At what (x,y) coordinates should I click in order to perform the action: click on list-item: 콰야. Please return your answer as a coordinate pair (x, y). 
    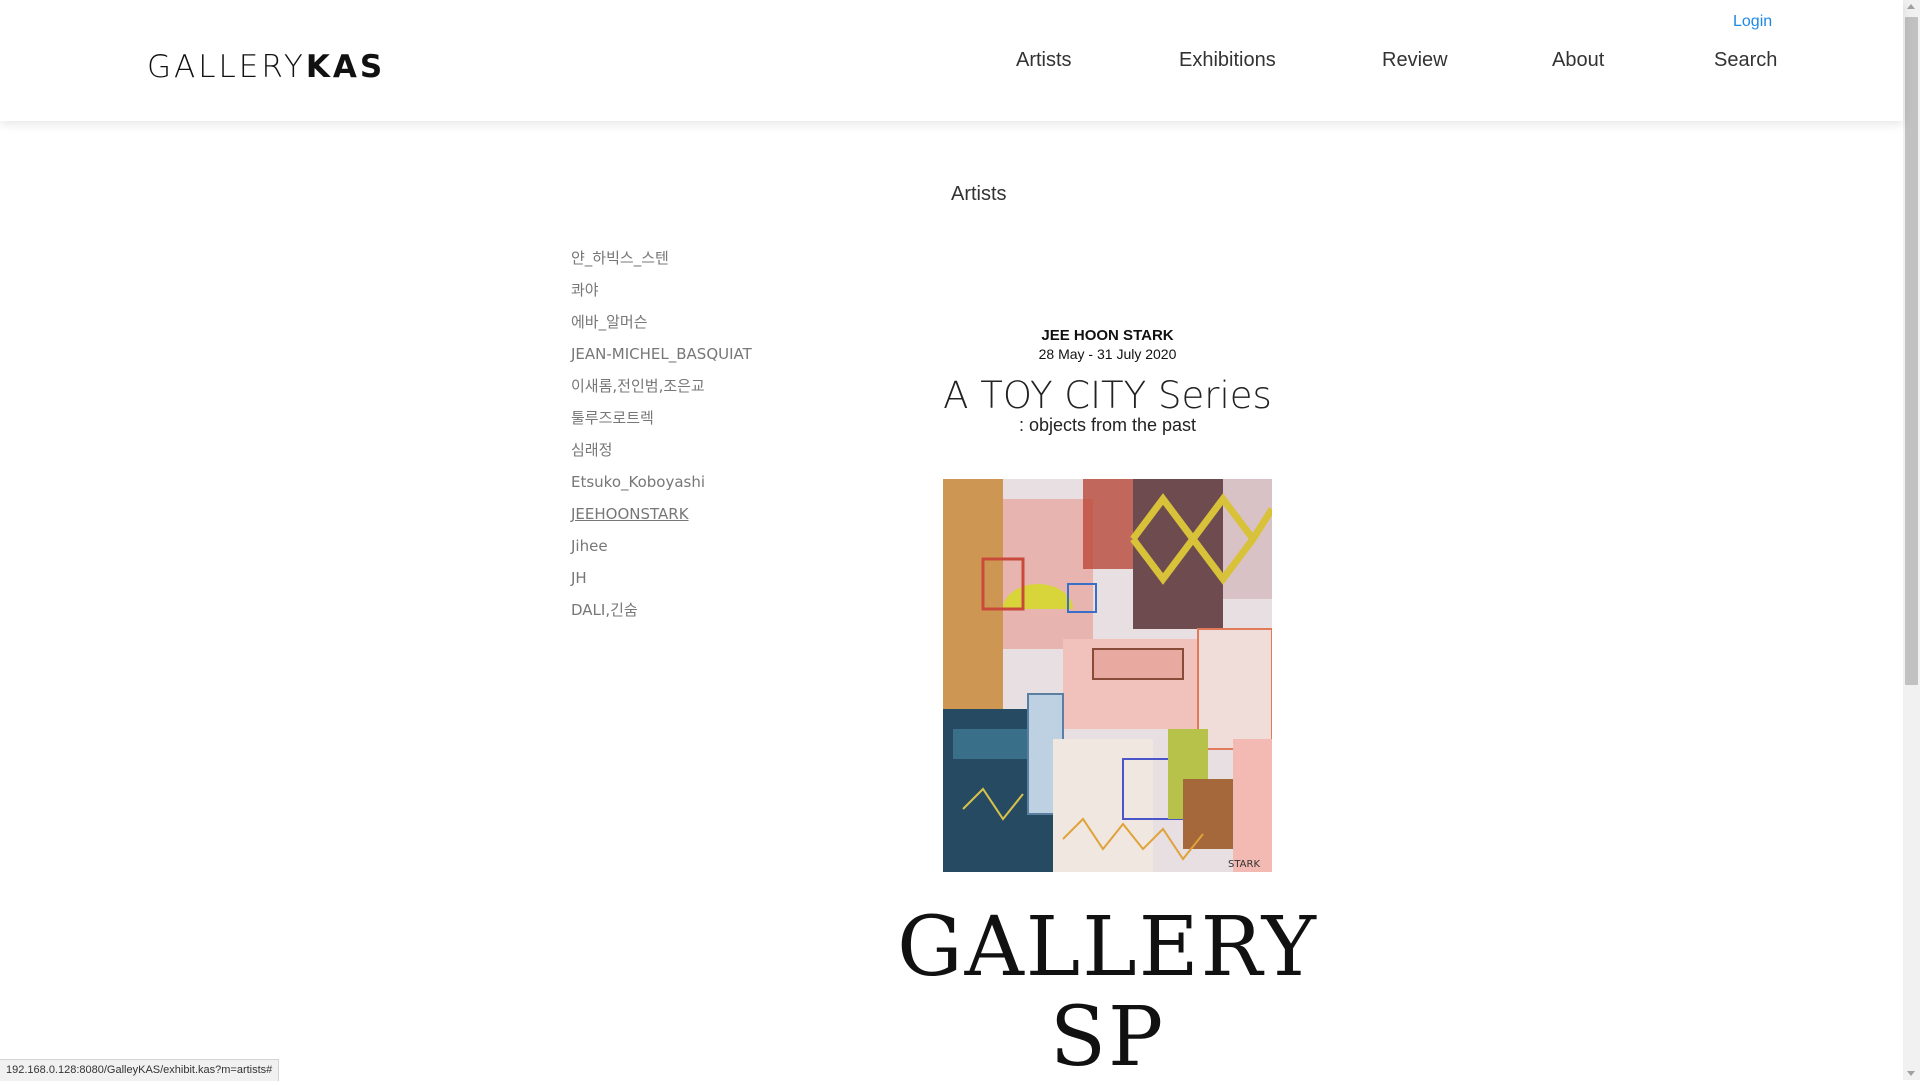
    Looking at the image, I should click on (661, 294).